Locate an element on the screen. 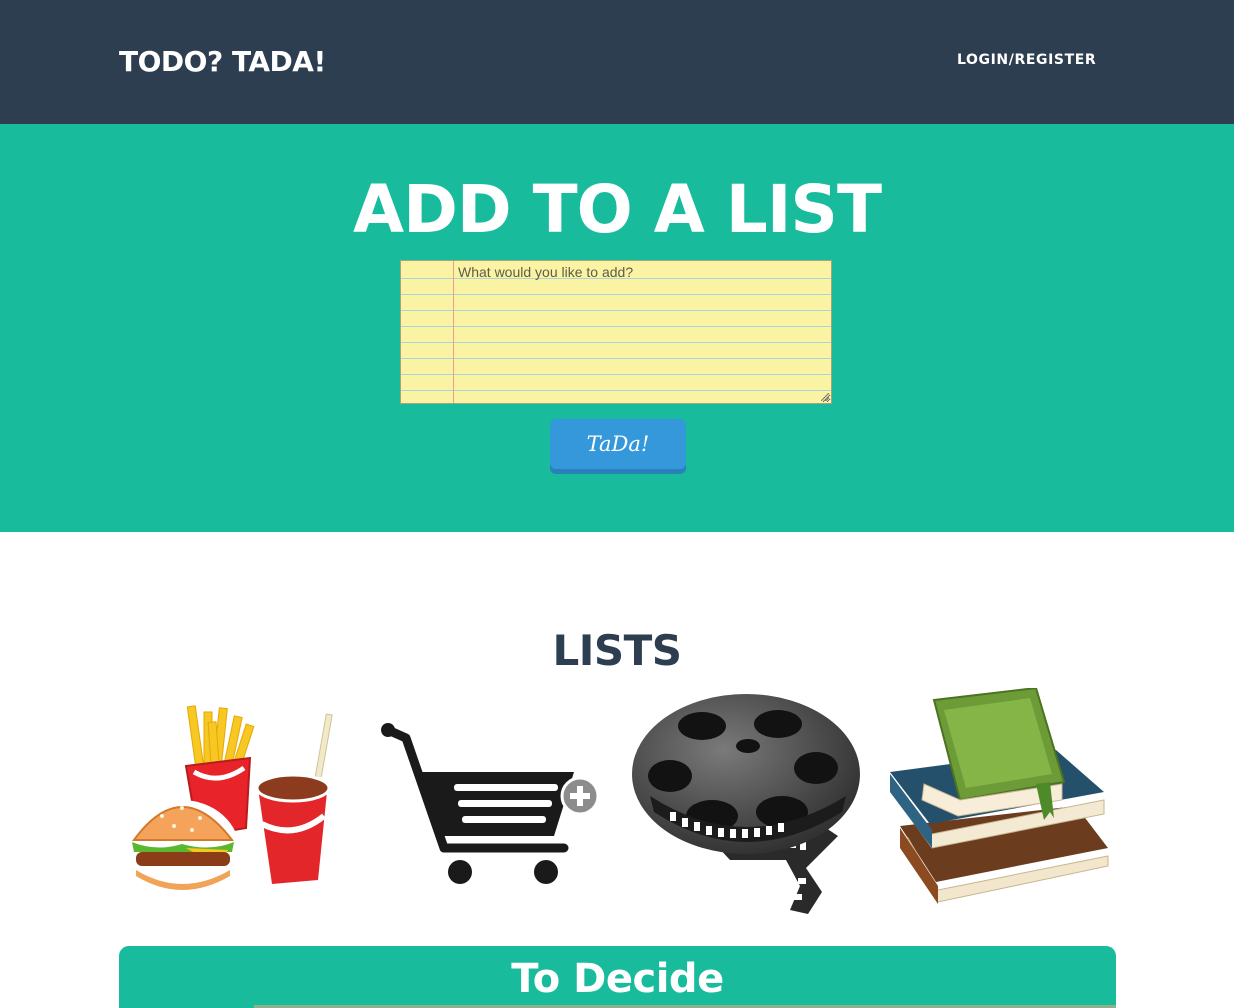 The width and height of the screenshot is (1234, 1008). film-reel-icon is located at coordinates (746, 804).